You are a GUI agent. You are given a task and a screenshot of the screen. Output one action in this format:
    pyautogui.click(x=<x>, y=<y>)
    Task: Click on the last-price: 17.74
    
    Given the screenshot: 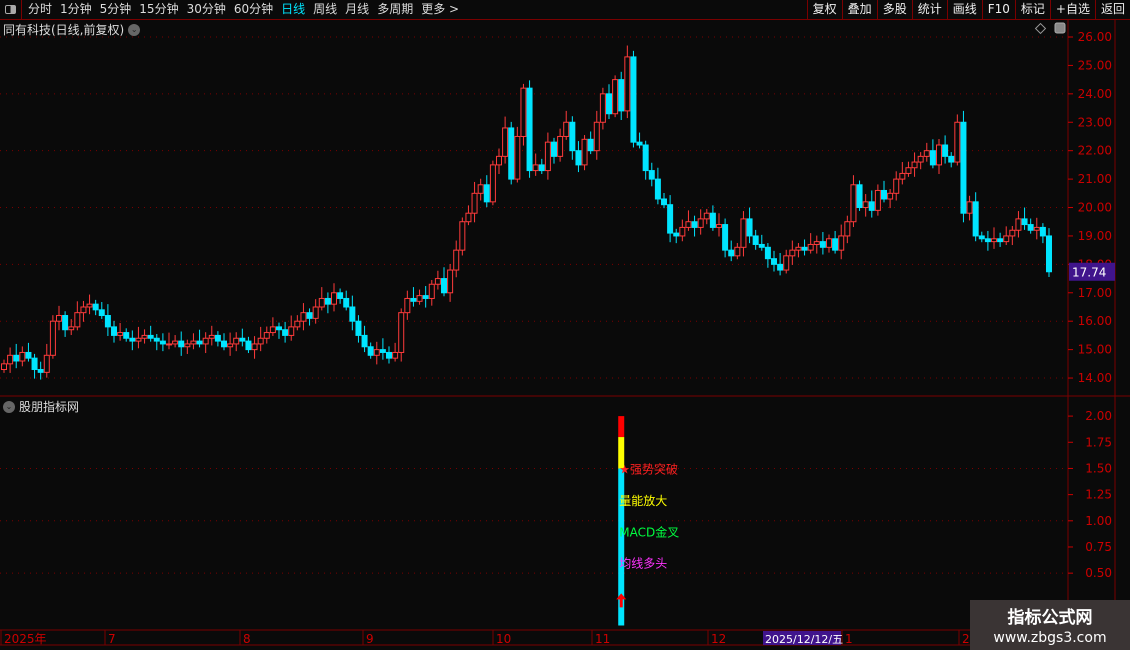 What is the action you would take?
    pyautogui.click(x=1089, y=273)
    